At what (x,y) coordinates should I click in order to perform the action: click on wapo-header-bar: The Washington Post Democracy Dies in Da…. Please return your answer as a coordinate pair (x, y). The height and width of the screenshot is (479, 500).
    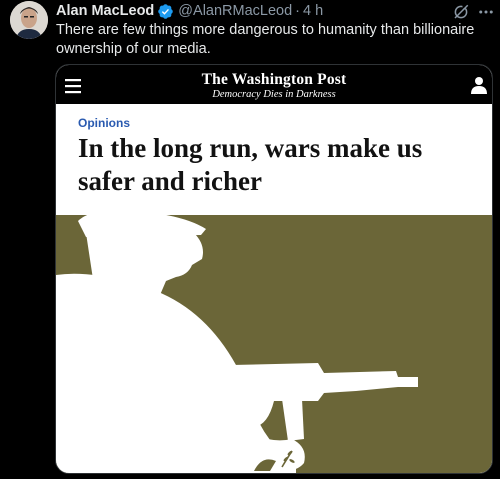
    Looking at the image, I should click on (274, 84).